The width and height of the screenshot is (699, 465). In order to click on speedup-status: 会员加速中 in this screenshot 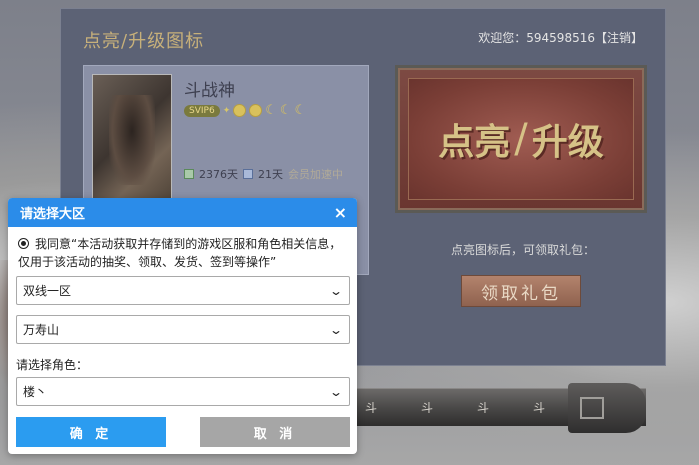, I will do `click(315, 174)`.